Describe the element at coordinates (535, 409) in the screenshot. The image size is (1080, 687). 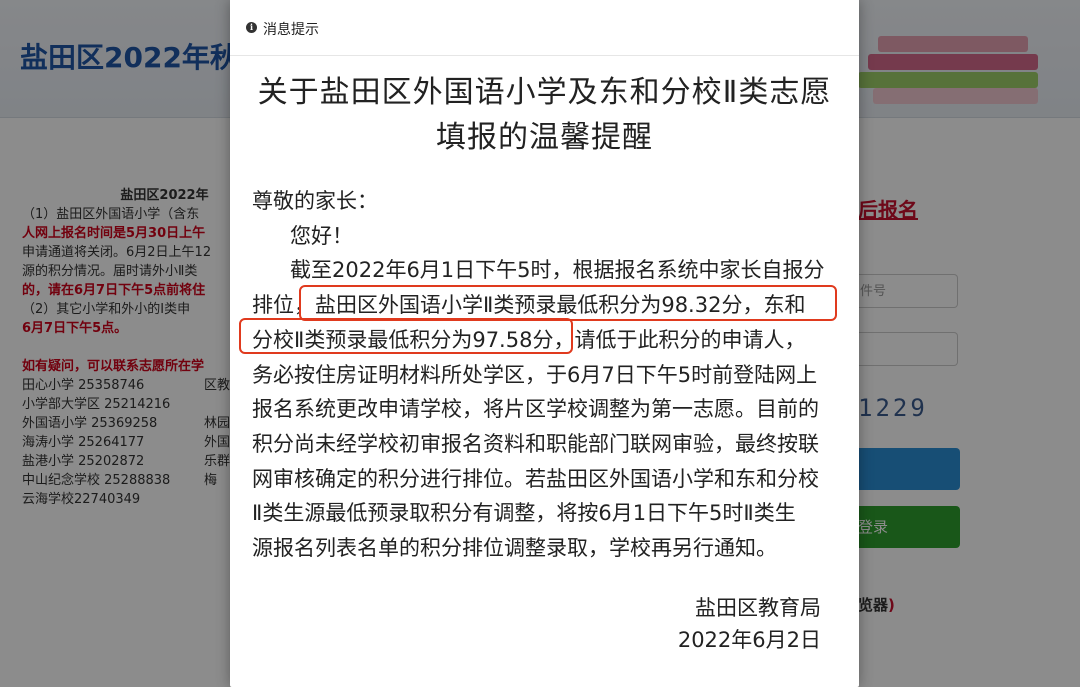
I see `body-line: 报名系统更改申请学校，将片区学校调整为第一志愿。目前的` at that location.